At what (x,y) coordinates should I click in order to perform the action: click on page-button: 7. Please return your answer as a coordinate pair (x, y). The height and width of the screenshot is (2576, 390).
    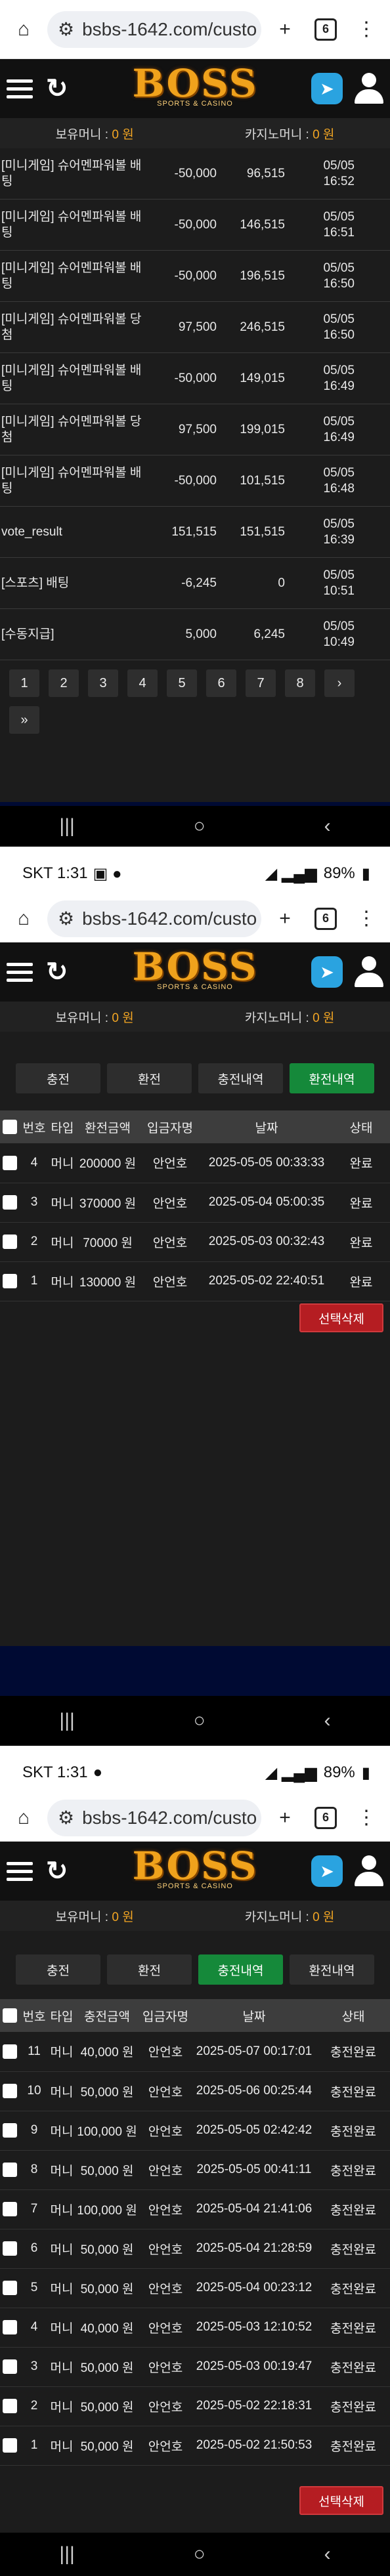
    Looking at the image, I should click on (261, 683).